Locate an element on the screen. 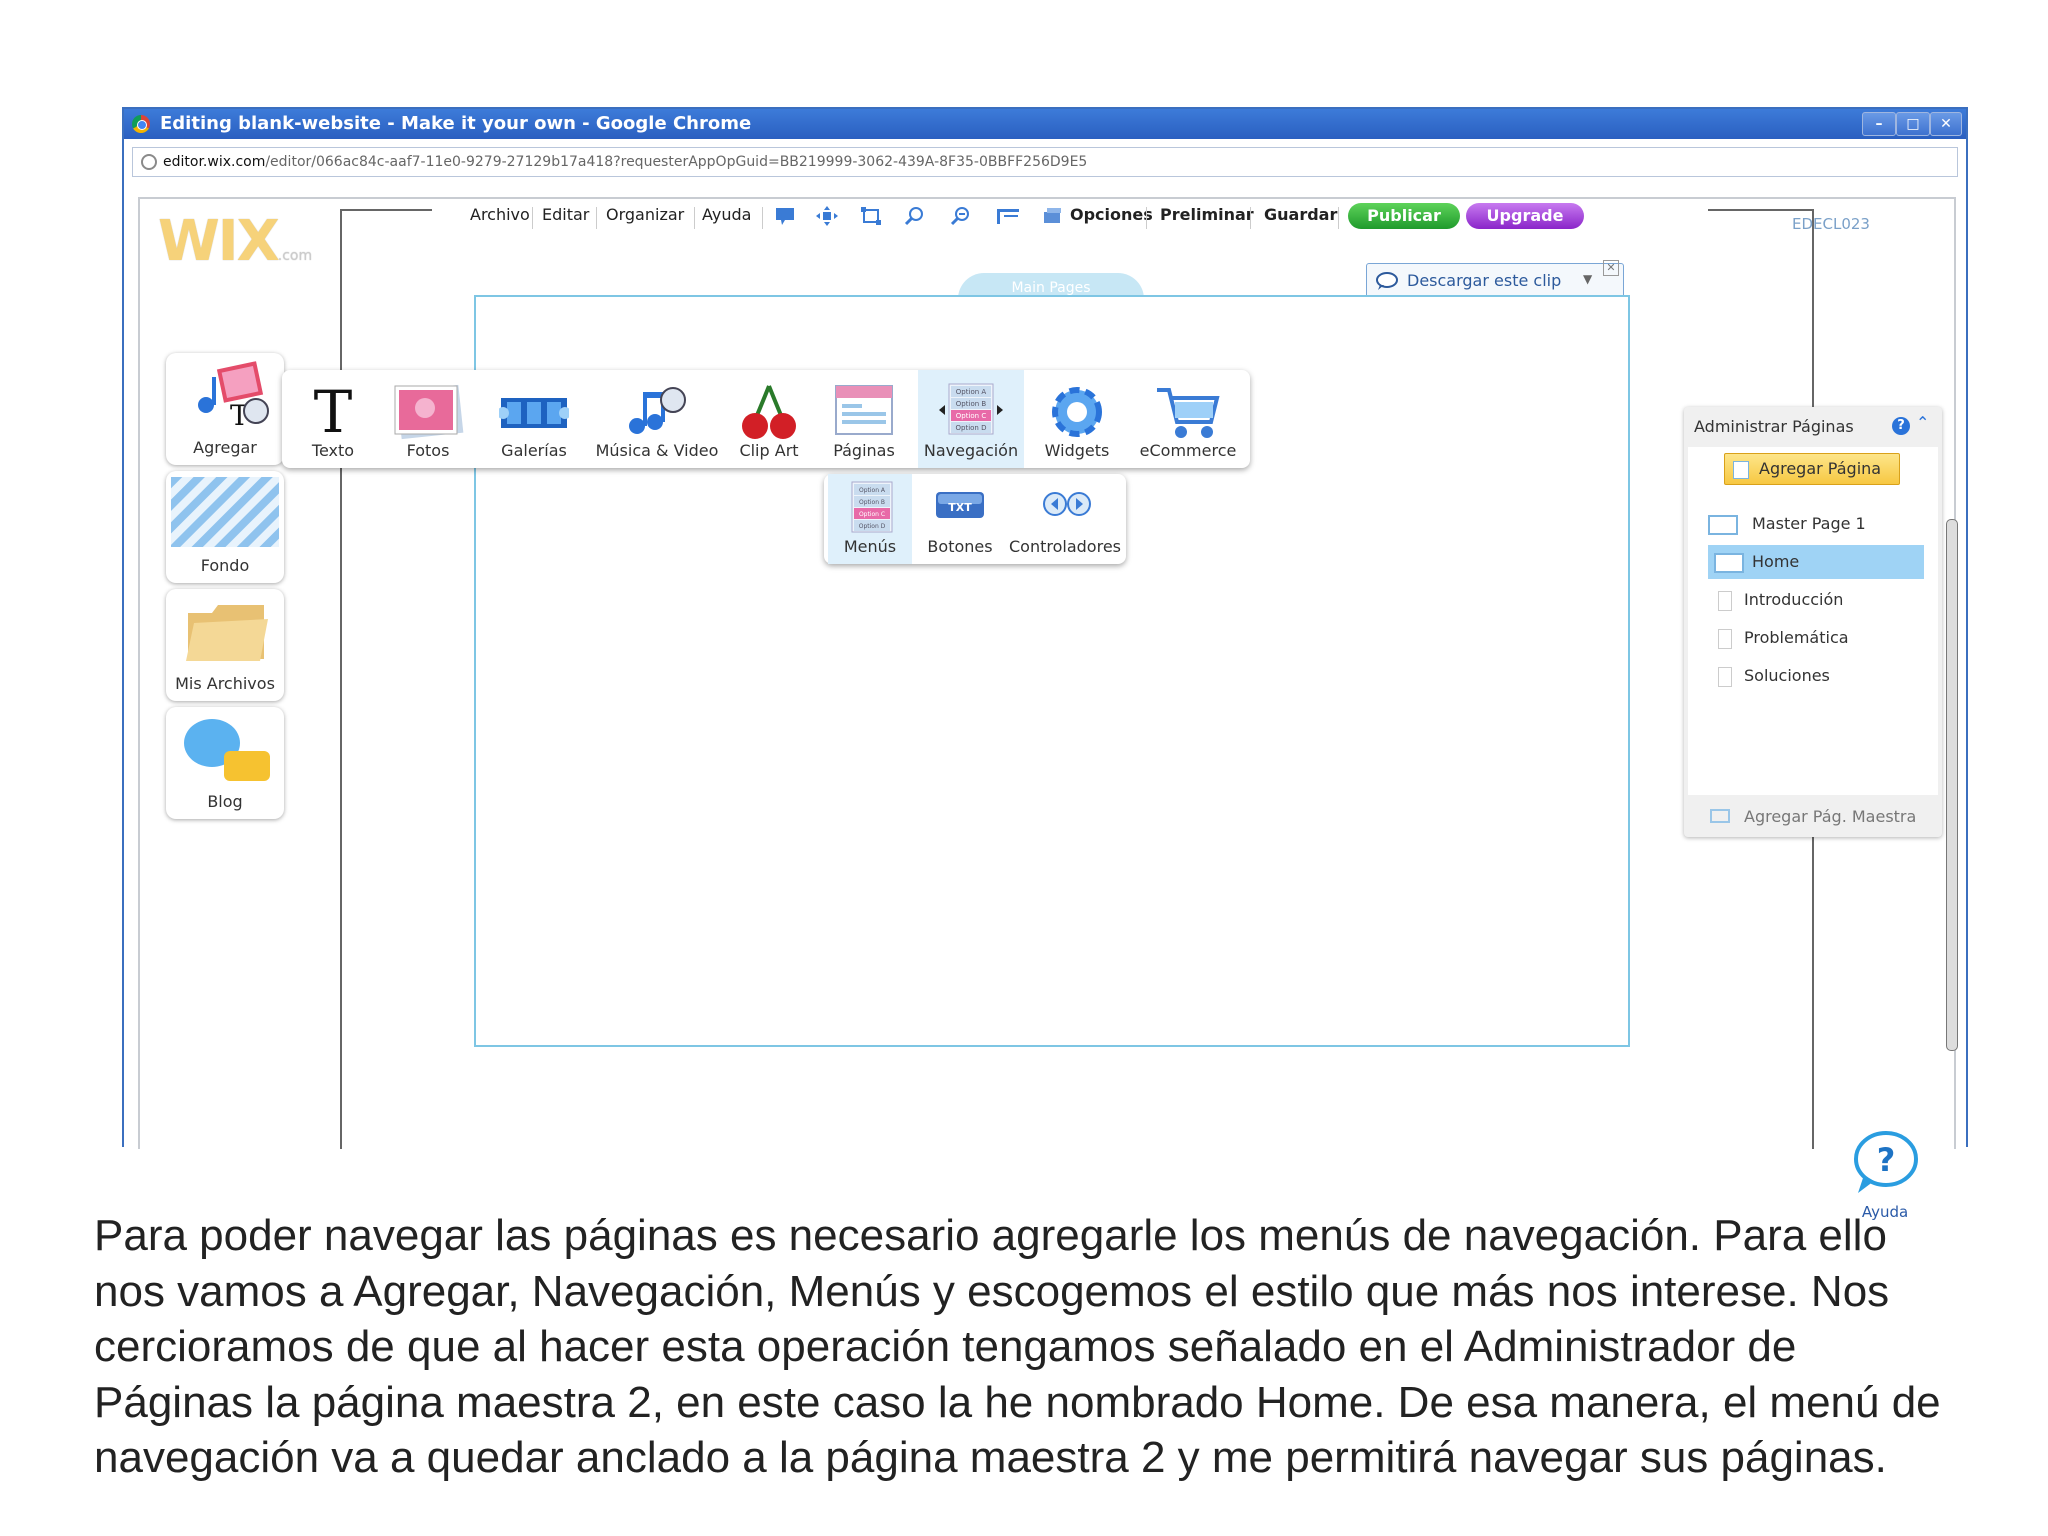  add-text-item: T Texto is located at coordinates (333, 419).